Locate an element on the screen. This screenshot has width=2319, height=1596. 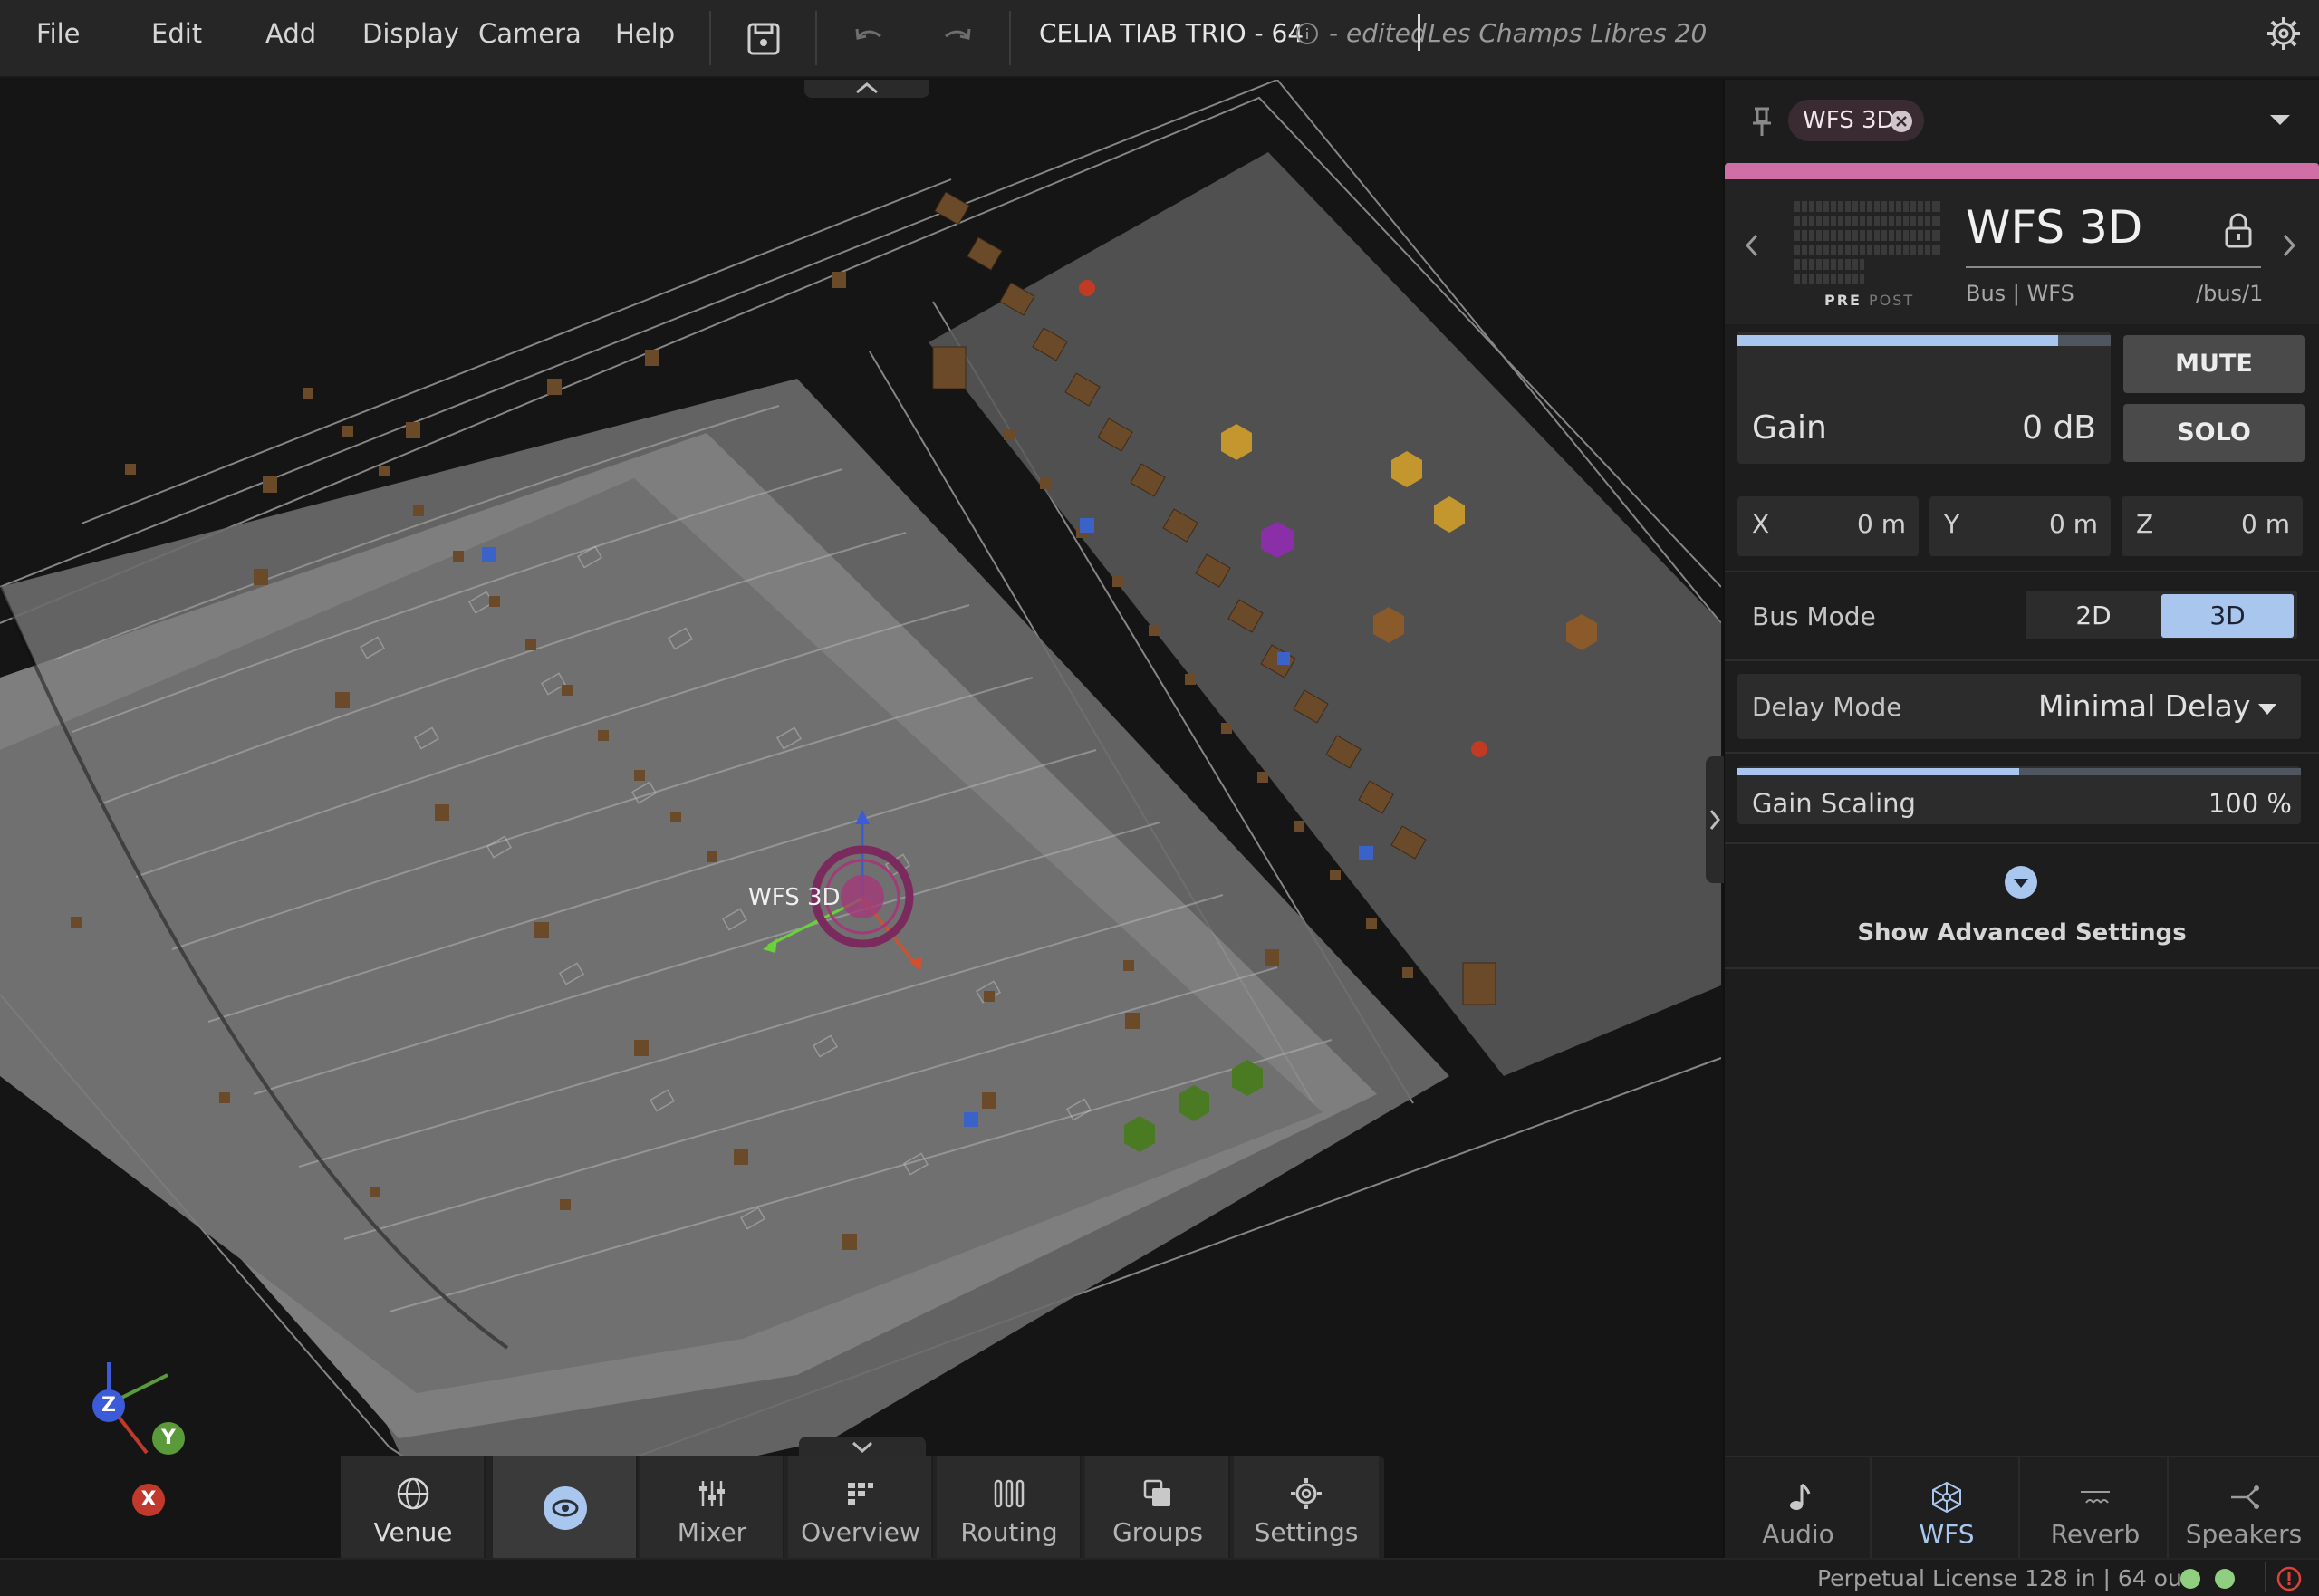
dock-routing: Routing is located at coordinates (1009, 1507).